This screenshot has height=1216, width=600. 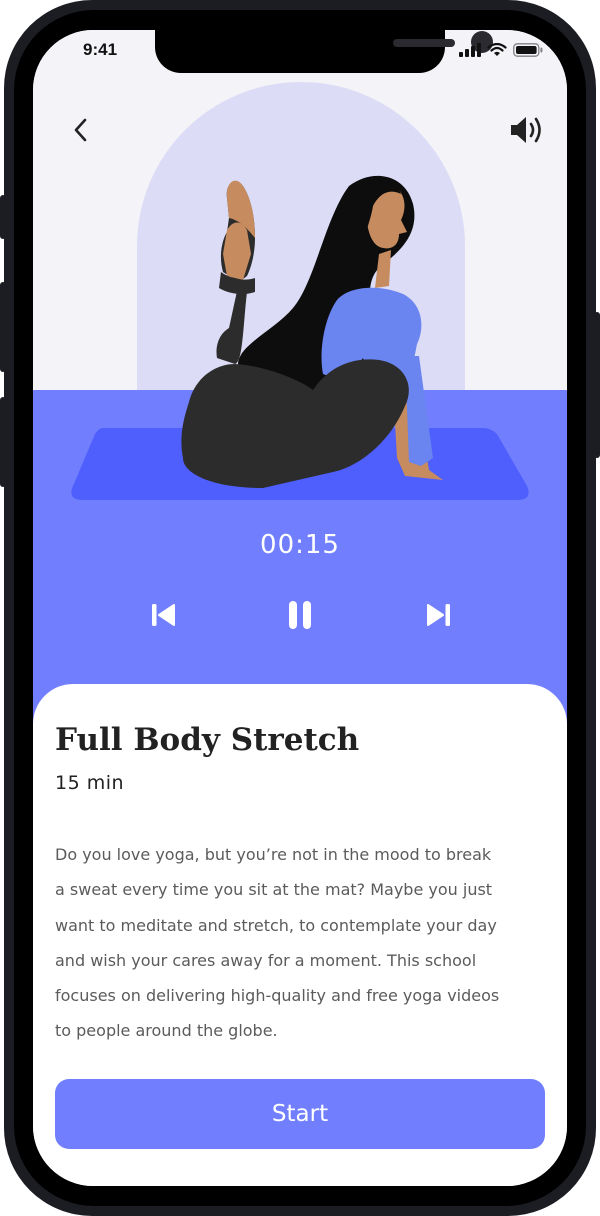 I want to click on description-line: to people around the globe., so click(x=166, y=1031).